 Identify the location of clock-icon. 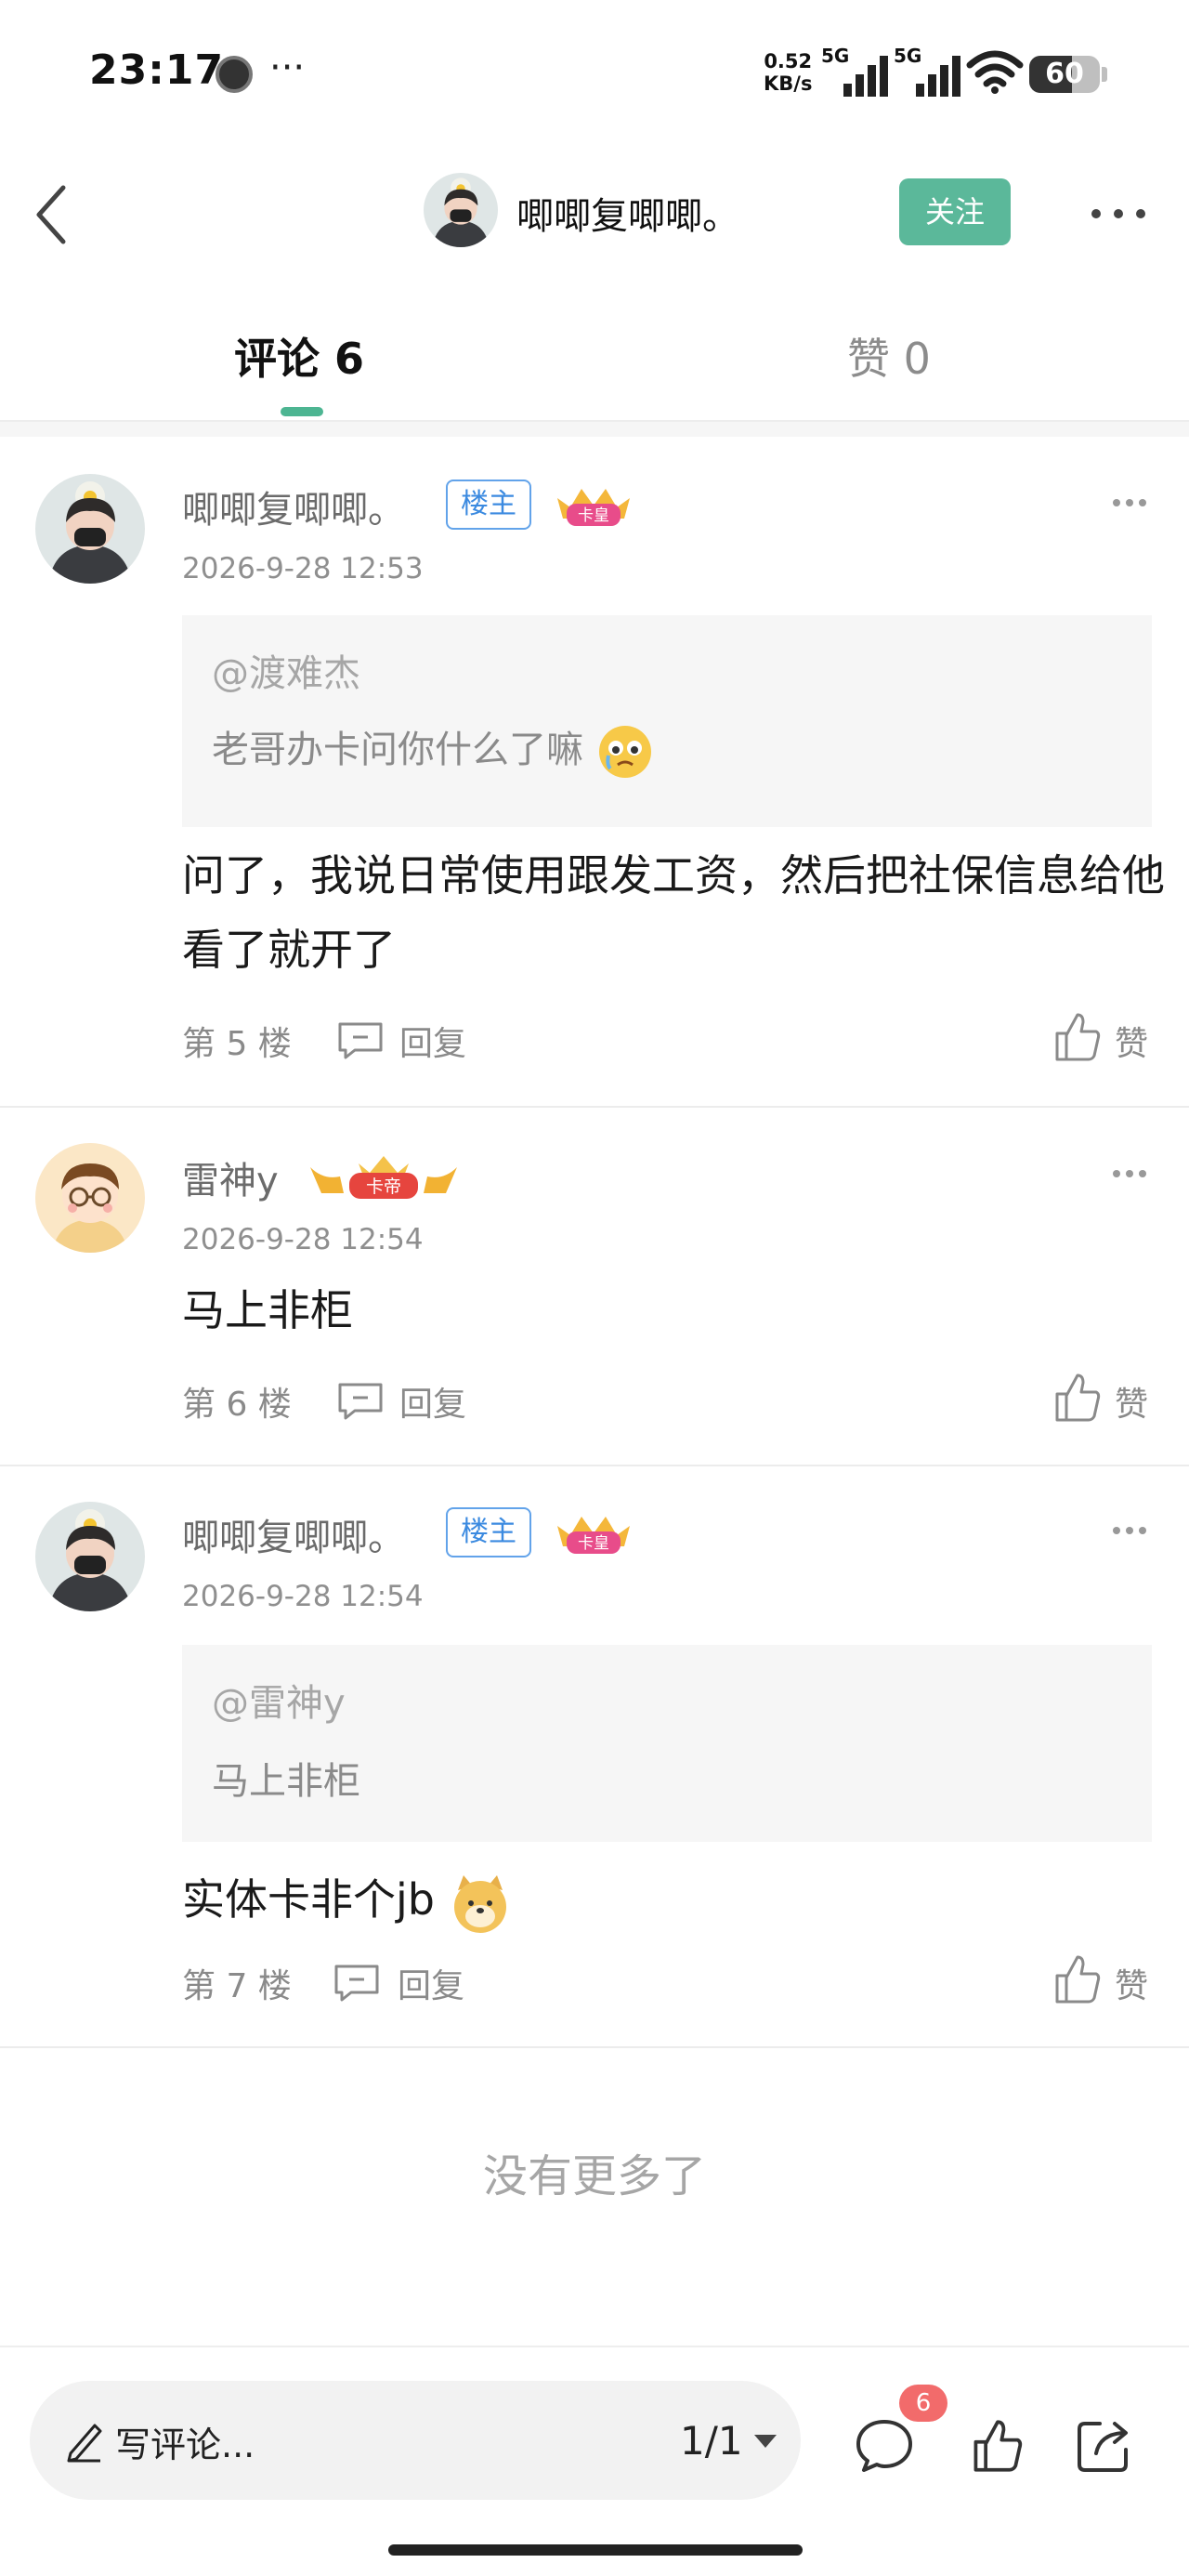
(235, 74).